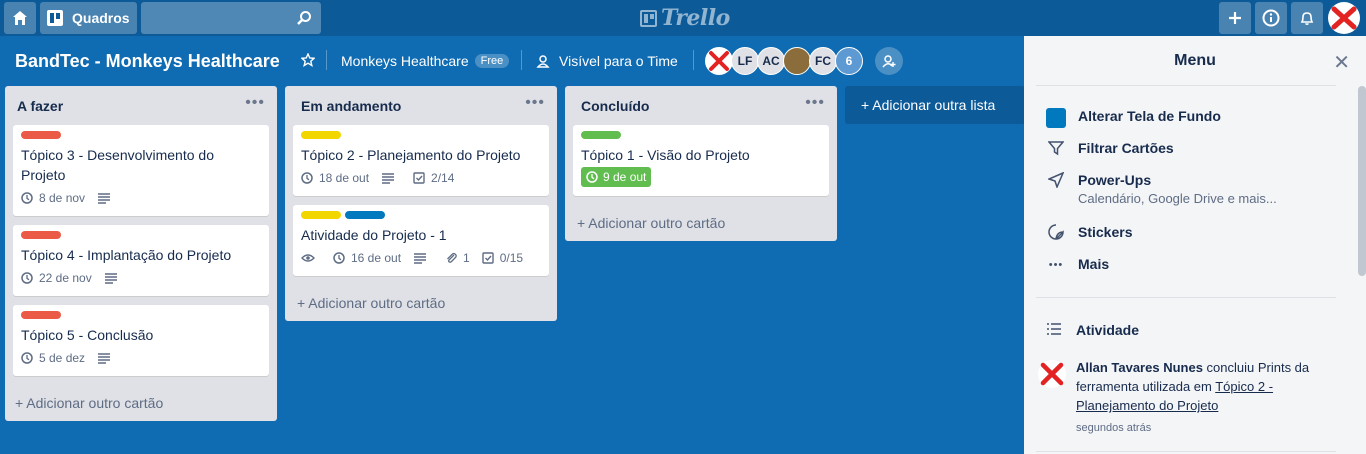  I want to click on checklist-count: 2/14, so click(443, 178).